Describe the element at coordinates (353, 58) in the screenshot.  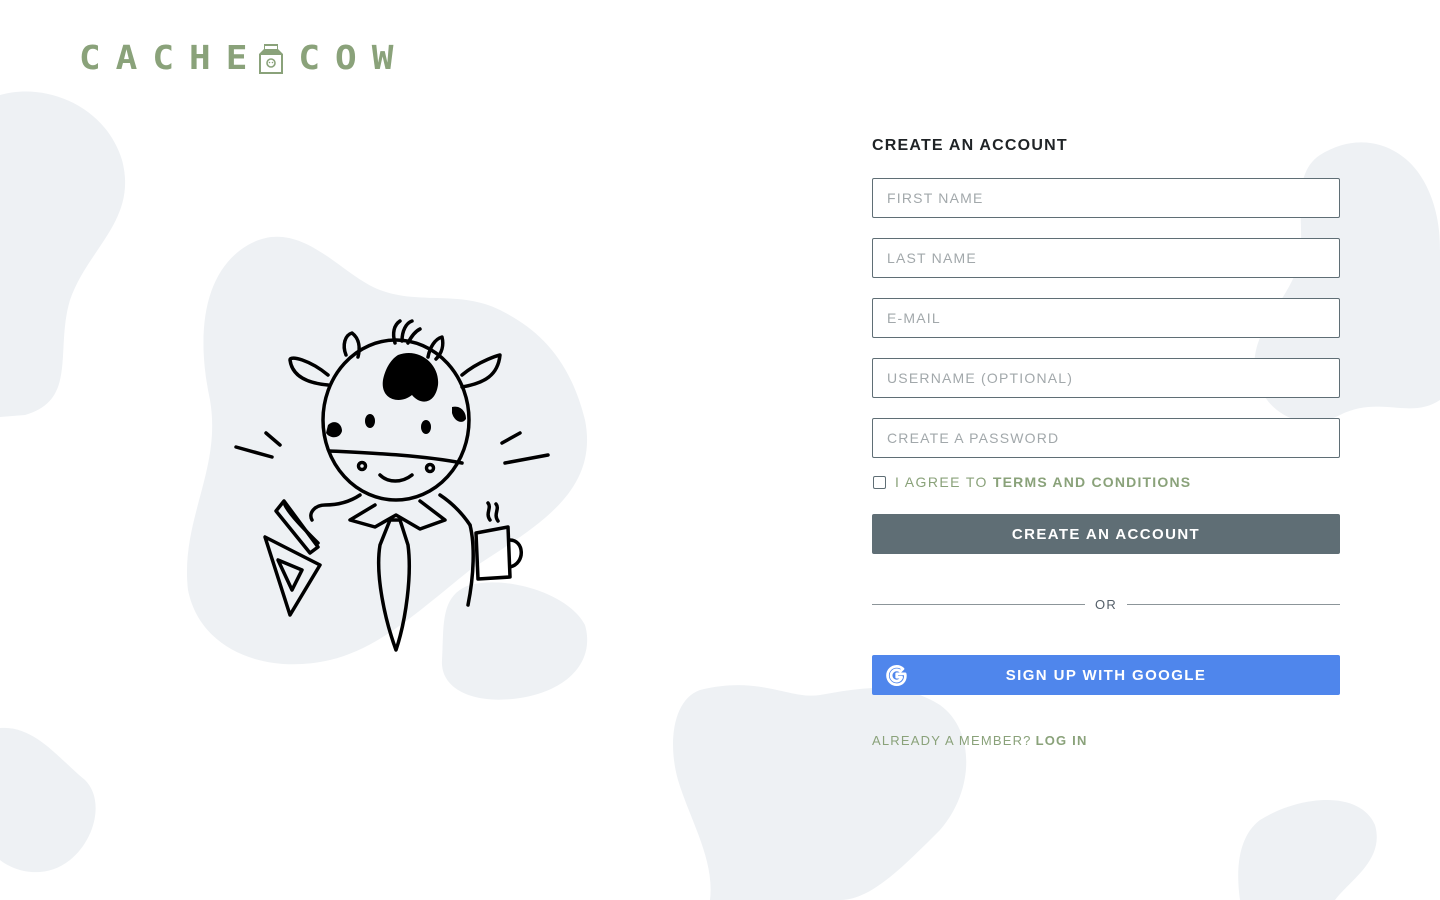
I see `logo-word-right: COW` at that location.